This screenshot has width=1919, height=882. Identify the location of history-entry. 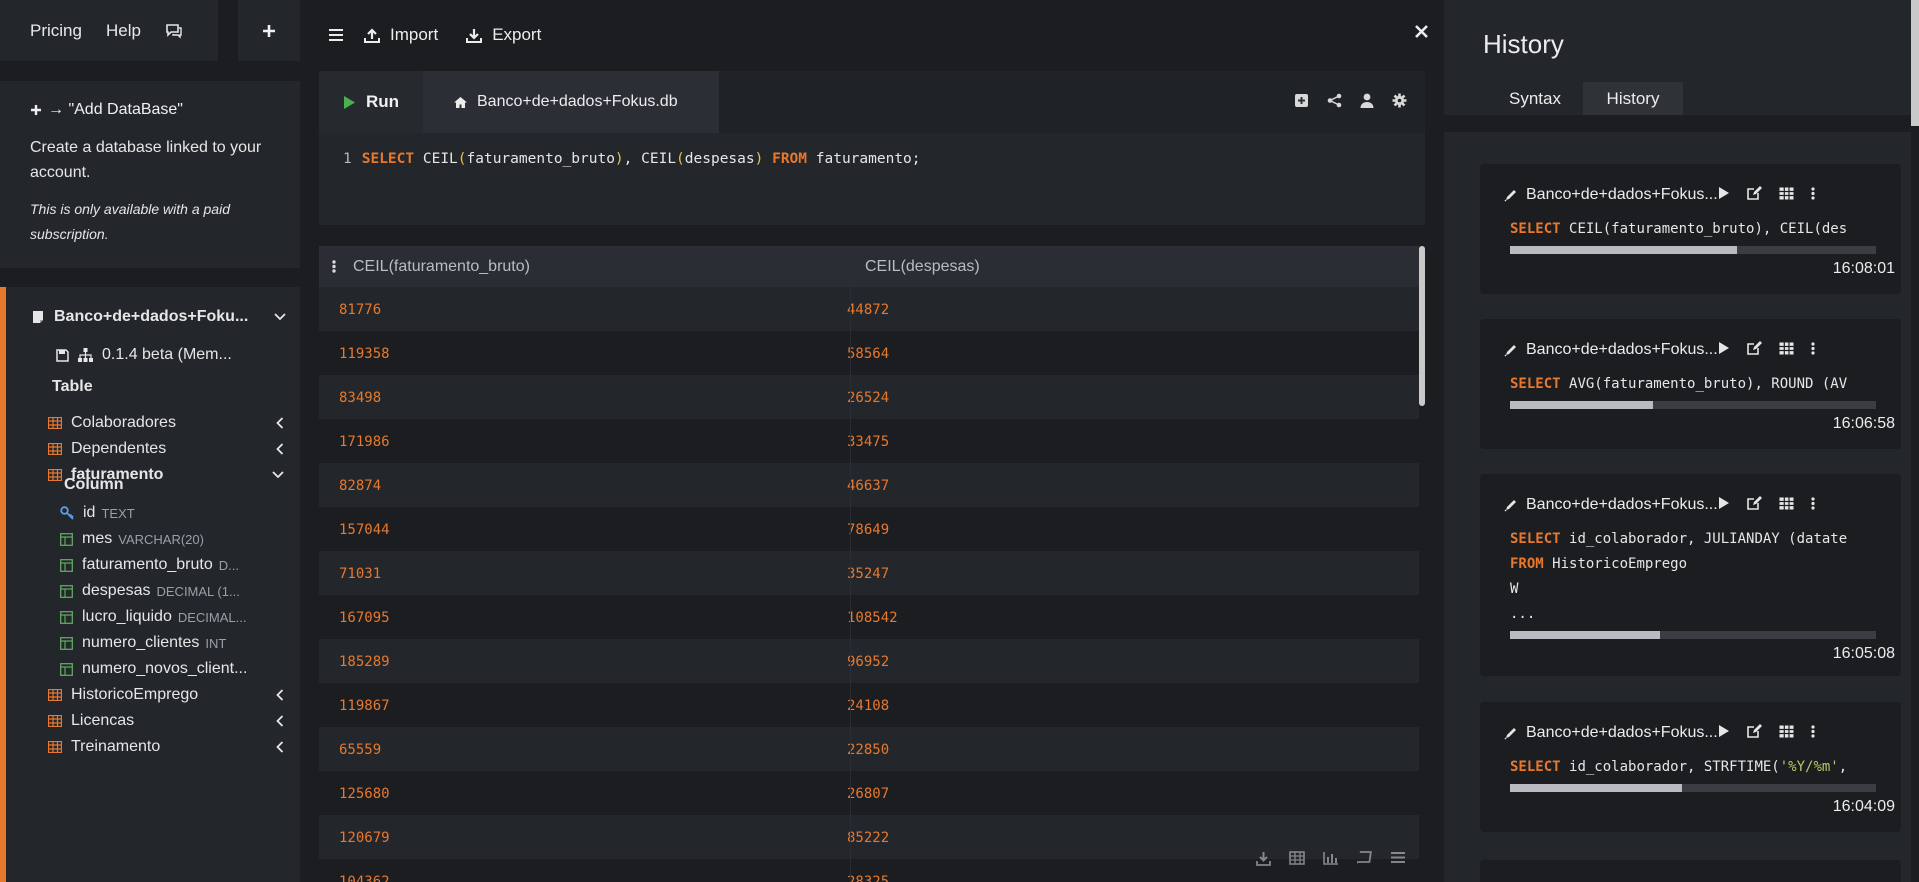
(1690, 871).